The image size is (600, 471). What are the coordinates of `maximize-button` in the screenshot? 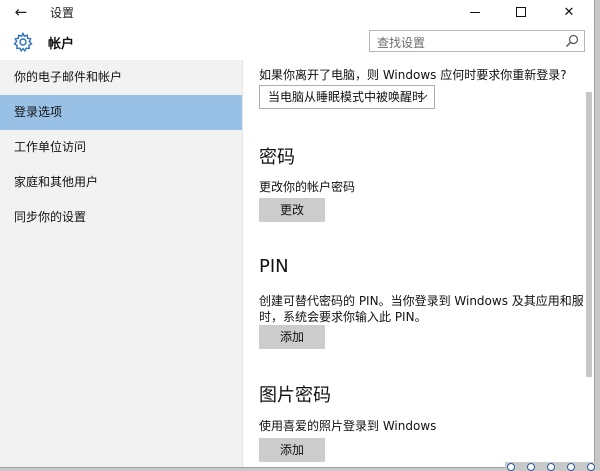 It's located at (521, 12).